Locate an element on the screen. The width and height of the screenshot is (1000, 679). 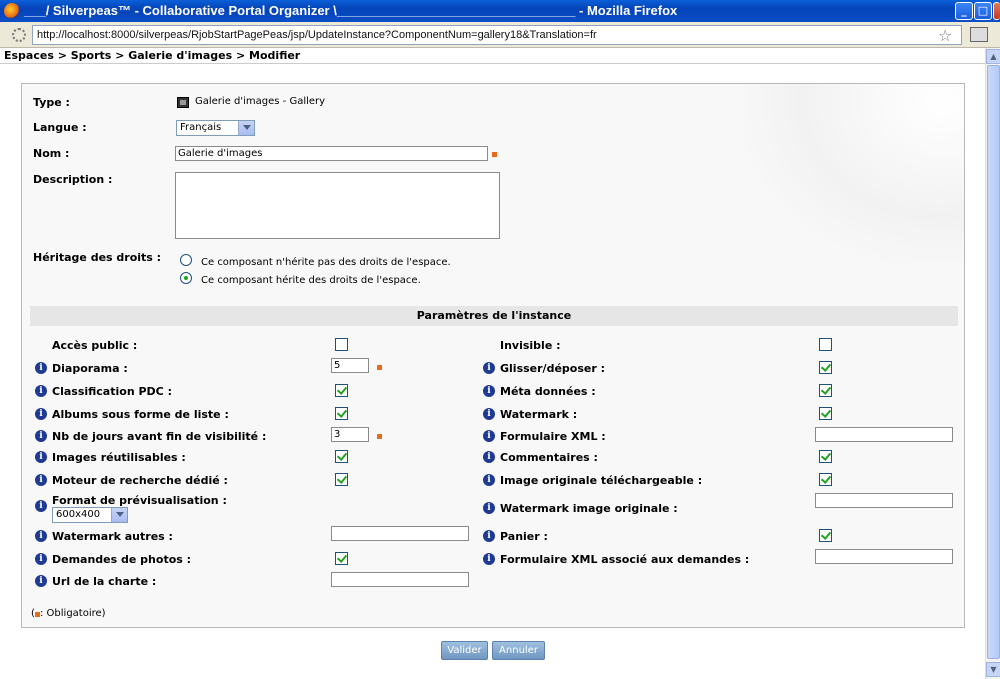
invisible-checkbox is located at coordinates (825, 344).